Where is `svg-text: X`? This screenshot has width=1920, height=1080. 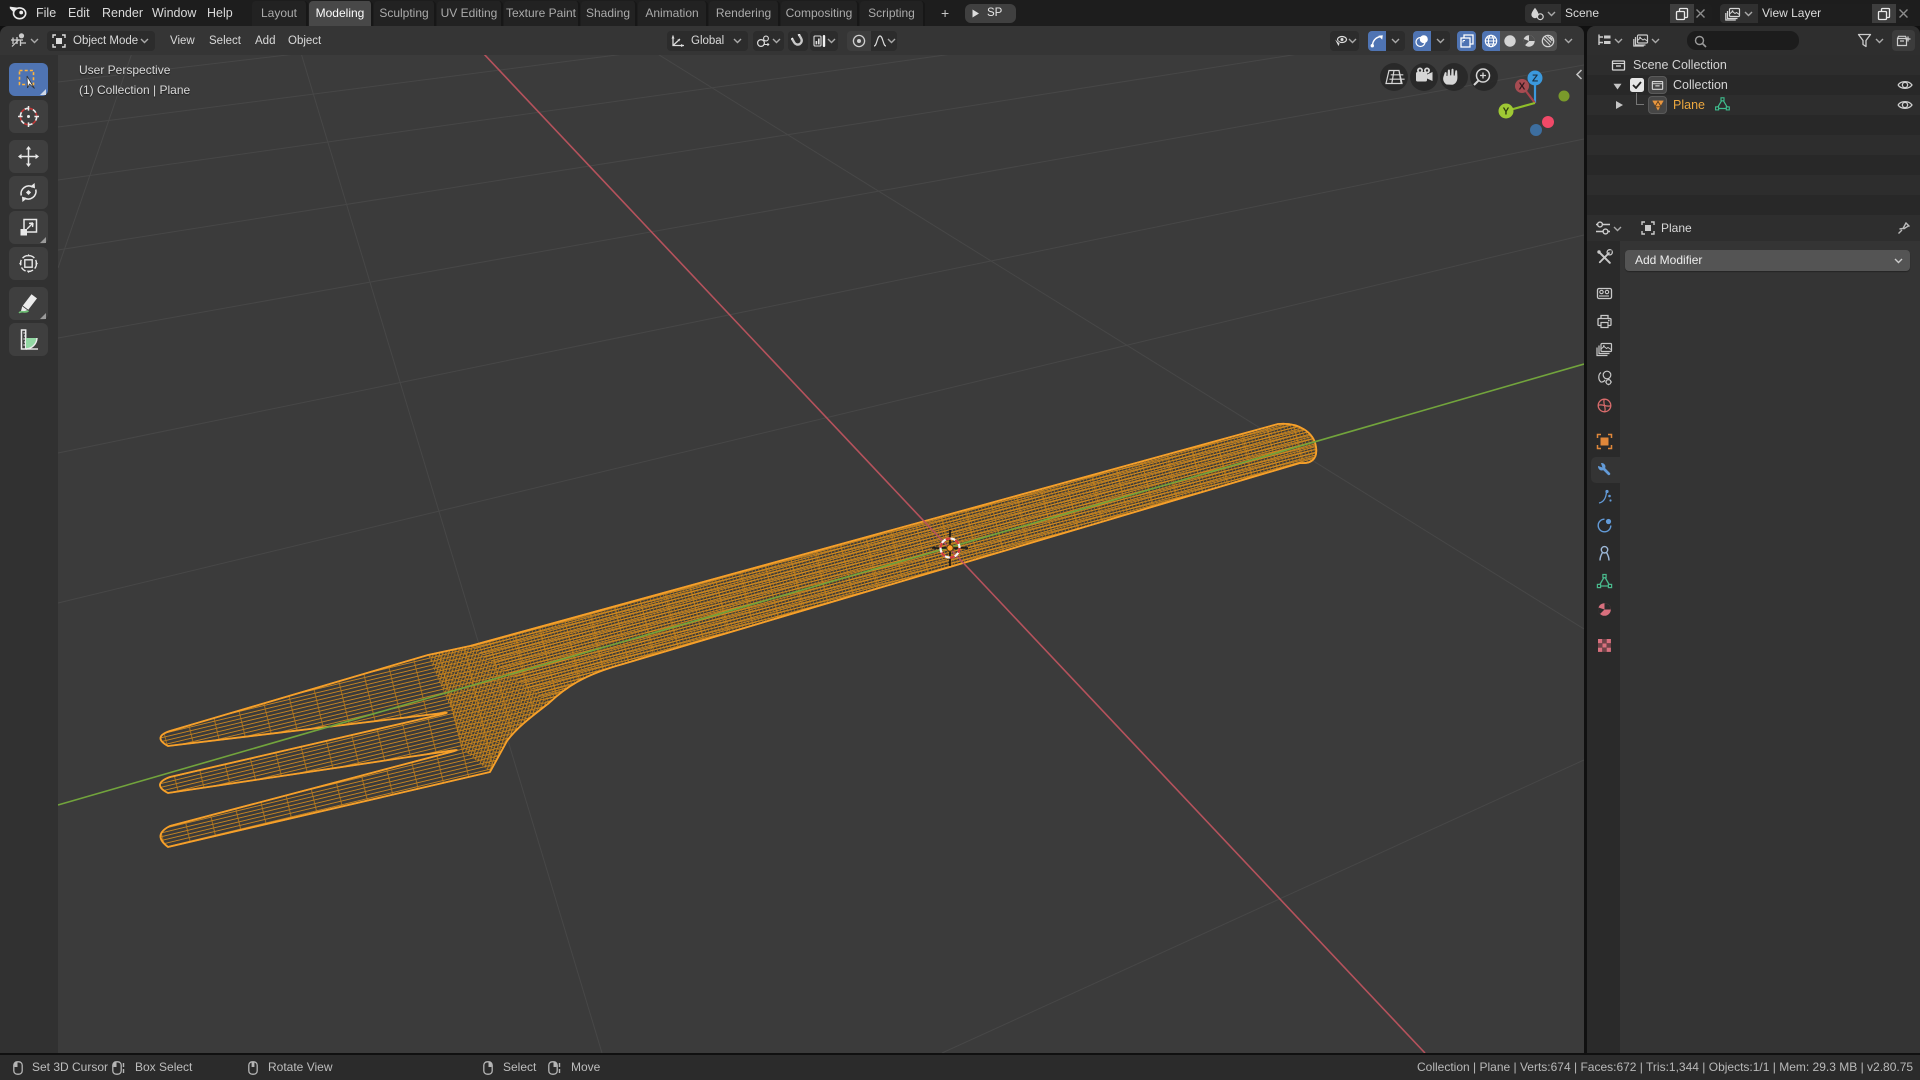 svg-text: X is located at coordinates (1522, 87).